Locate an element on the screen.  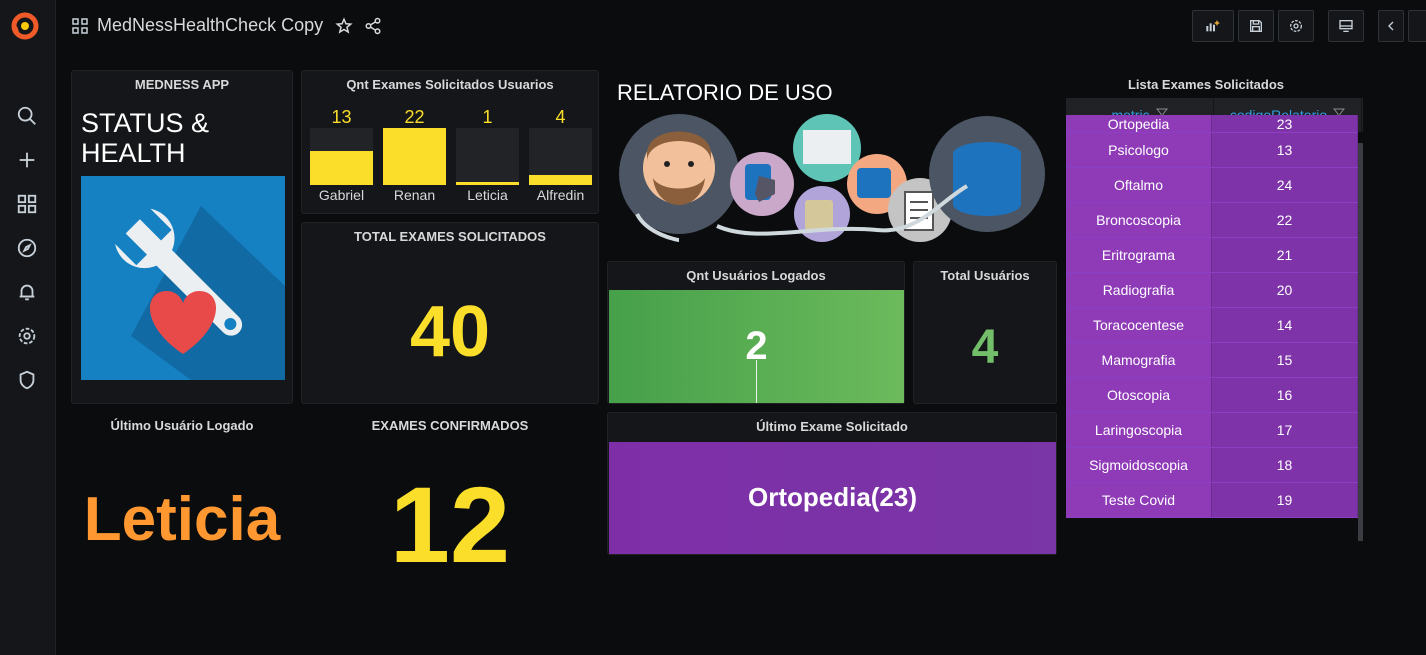
ultimo-exame-panel: Último Exame Solicitado Ortopedia(23) is located at coordinates (832, 483).